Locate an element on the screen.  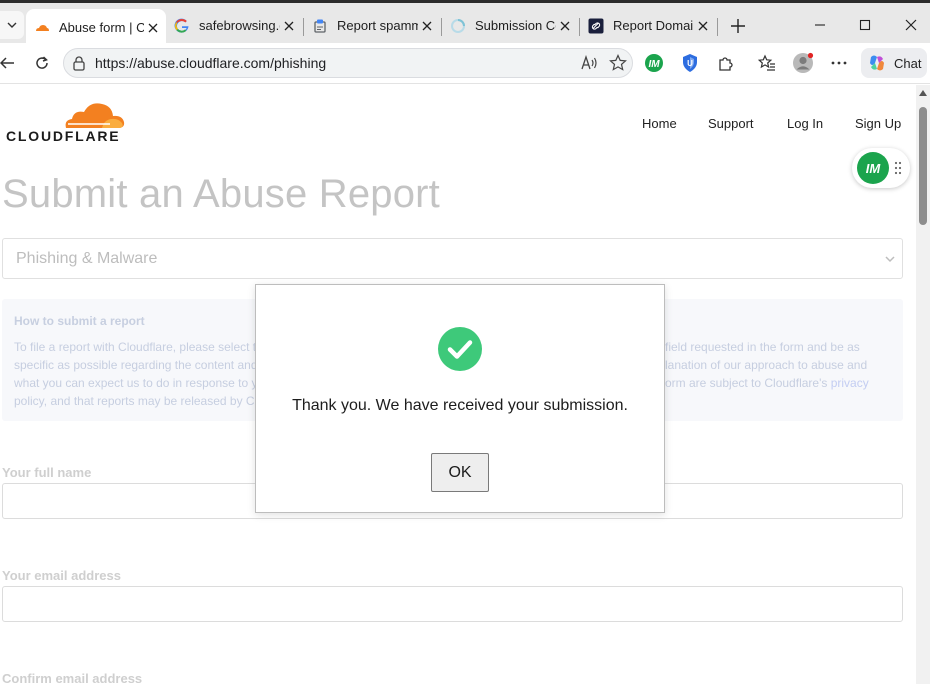
confirm-email-label: Confirm email address is located at coordinates (72, 677).